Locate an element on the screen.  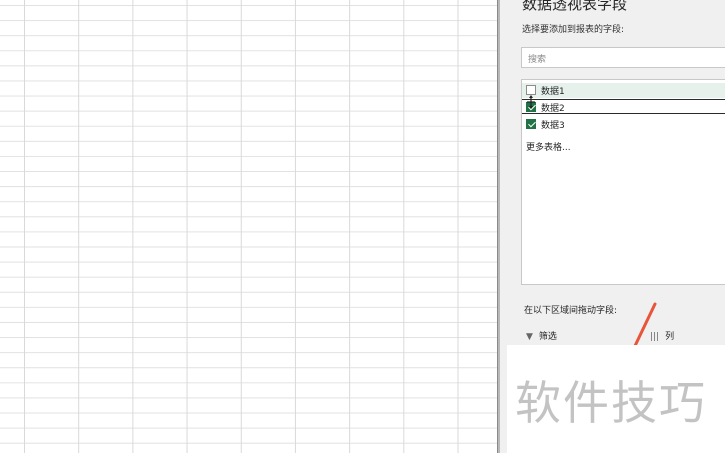
field-label: 数据1 is located at coordinates (553, 92).